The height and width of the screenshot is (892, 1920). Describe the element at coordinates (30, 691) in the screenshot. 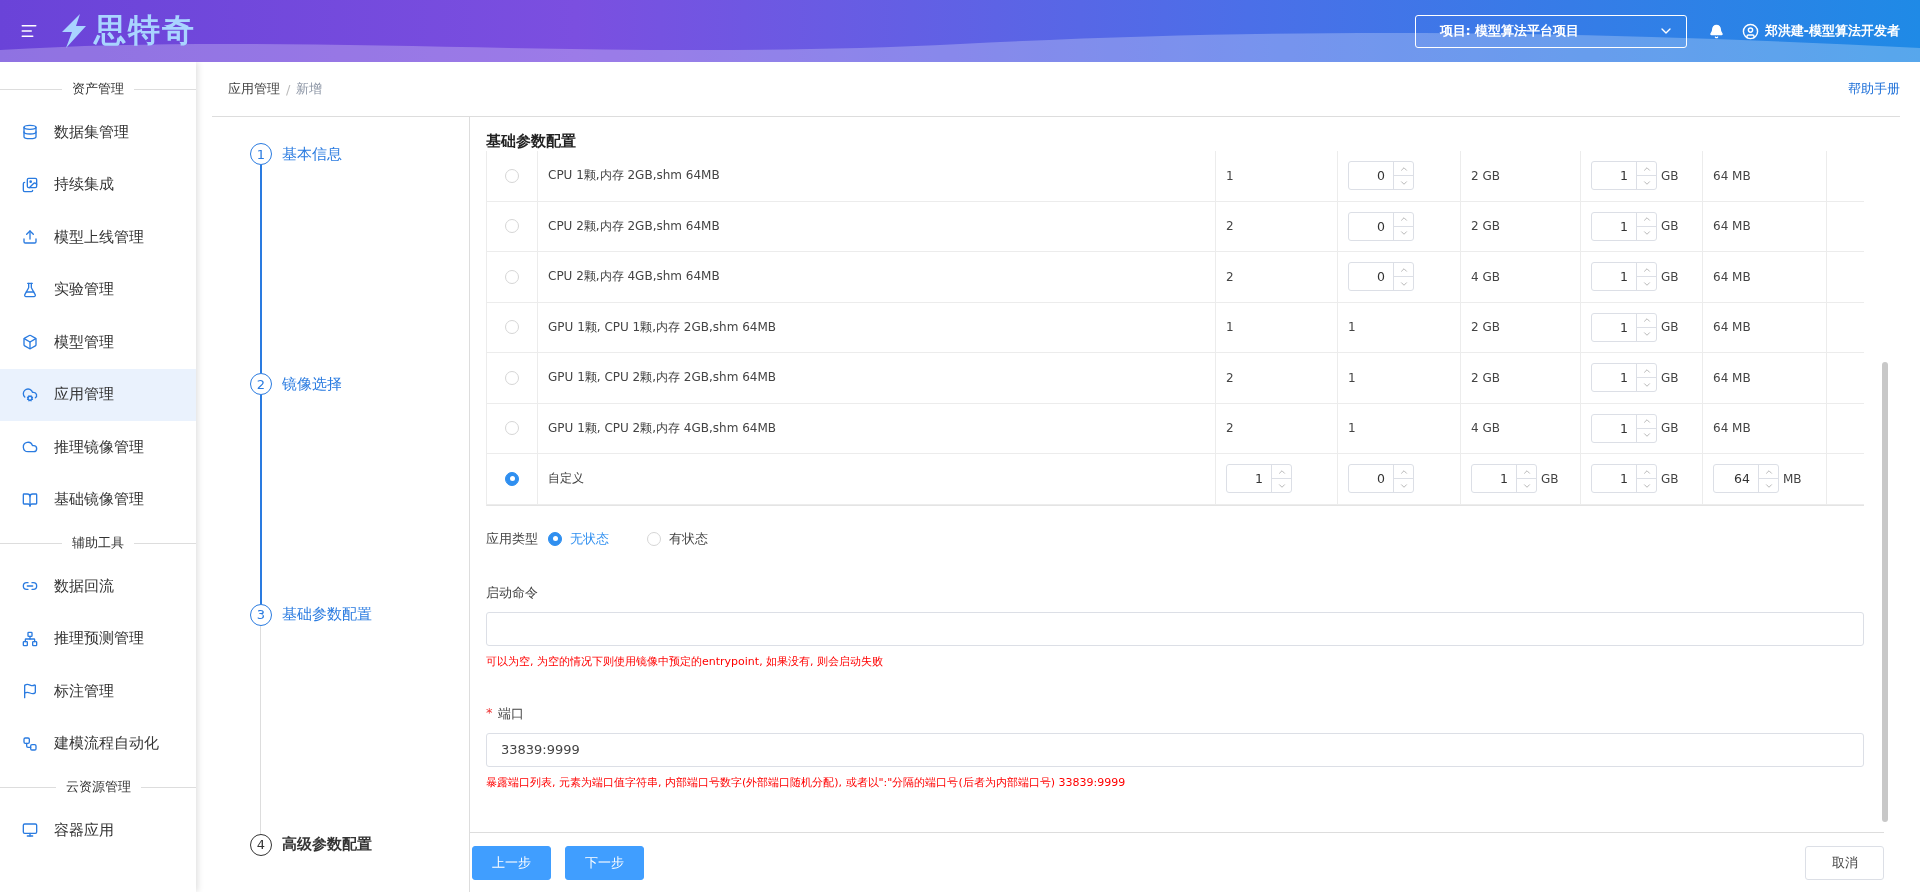

I see `flag-icon` at that location.